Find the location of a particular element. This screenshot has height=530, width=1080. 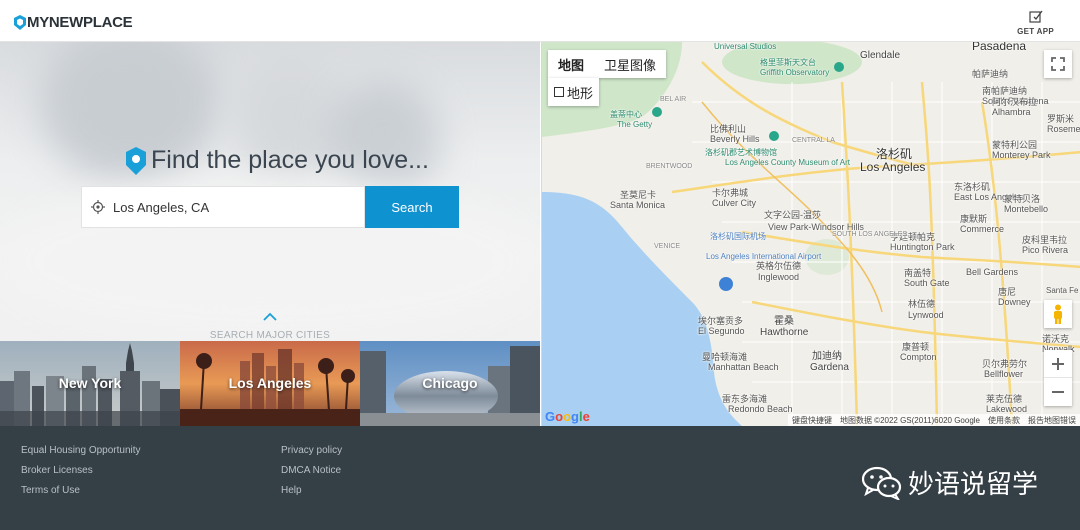

map-label: 英格尔伍德 is located at coordinates (779, 266).